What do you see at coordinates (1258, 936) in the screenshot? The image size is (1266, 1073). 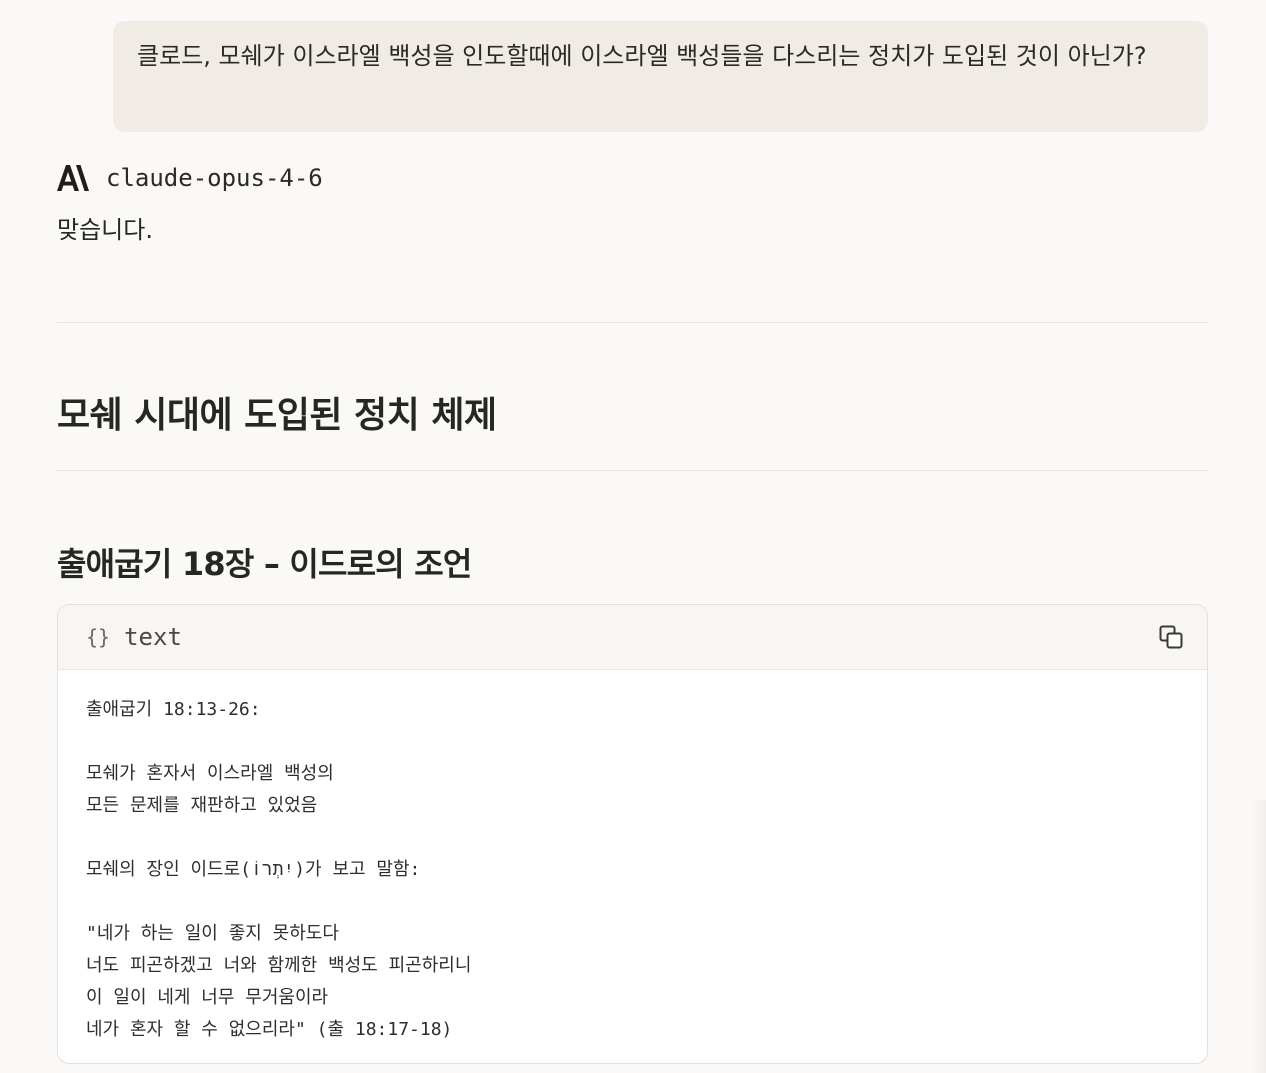 I see `scroll-edge-shadow` at bounding box center [1258, 936].